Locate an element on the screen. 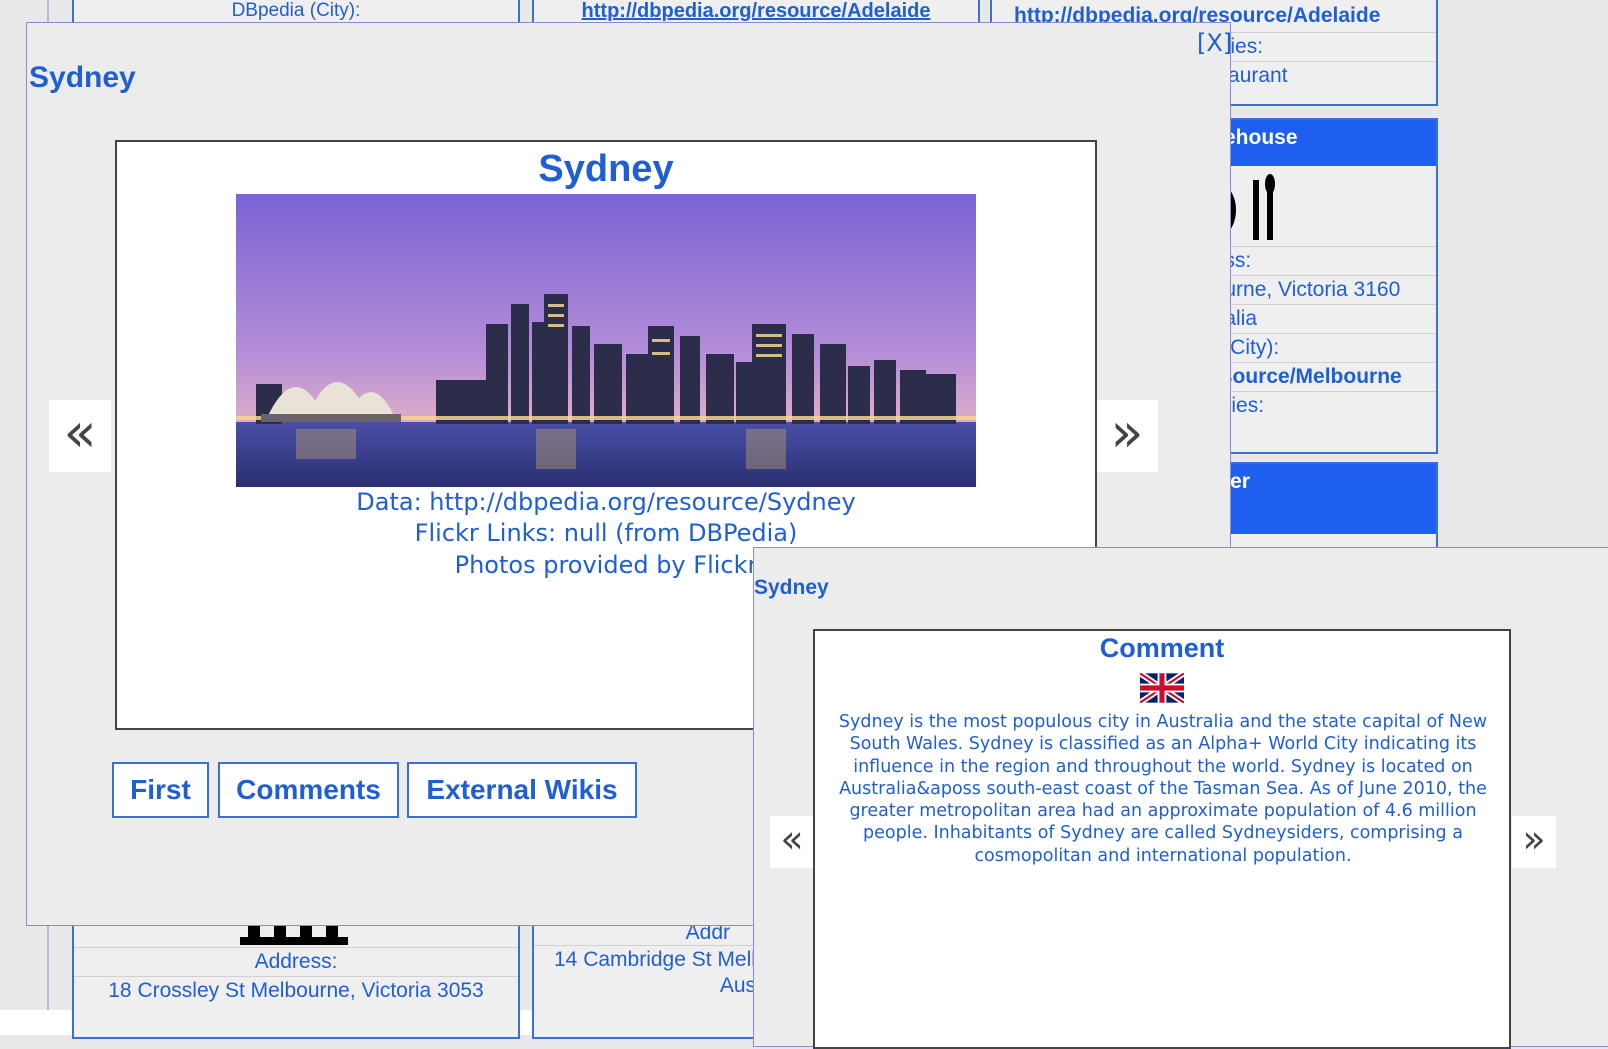  bg-card-address-label: Address: is located at coordinates (296, 961).